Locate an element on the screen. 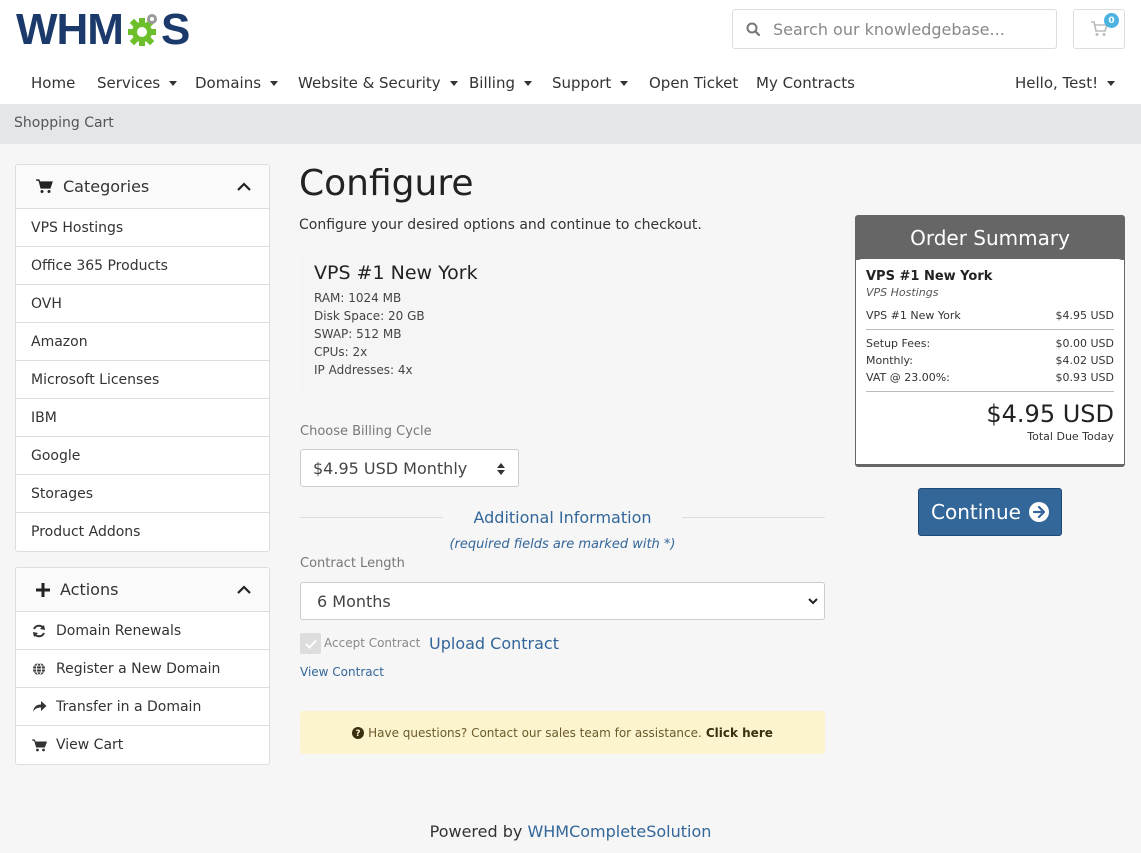 The height and width of the screenshot is (853, 1141). cart-icon is located at coordinates (44, 186).